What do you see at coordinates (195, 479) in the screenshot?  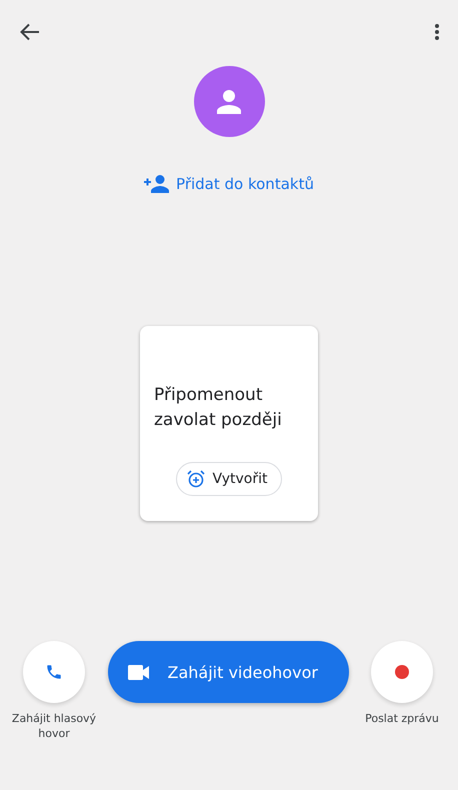 I see `alarm-add-icon` at bounding box center [195, 479].